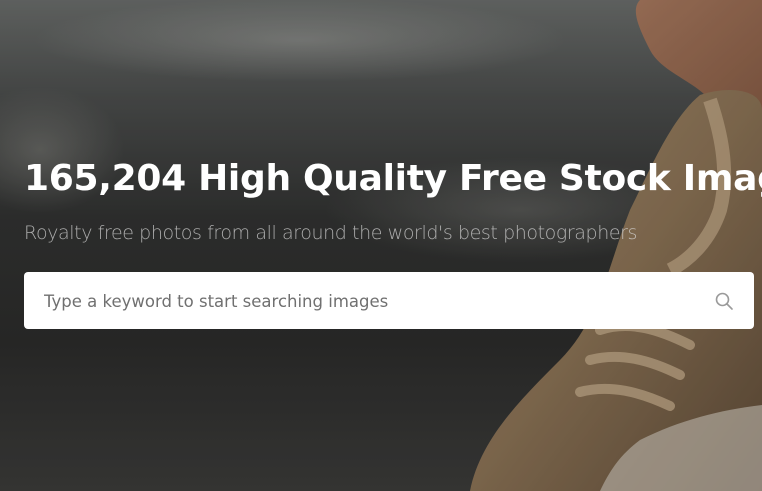 Image resolution: width=762 pixels, height=491 pixels. I want to click on page-title: 165,204 High Quality Free Stock Images, so click(393, 178).